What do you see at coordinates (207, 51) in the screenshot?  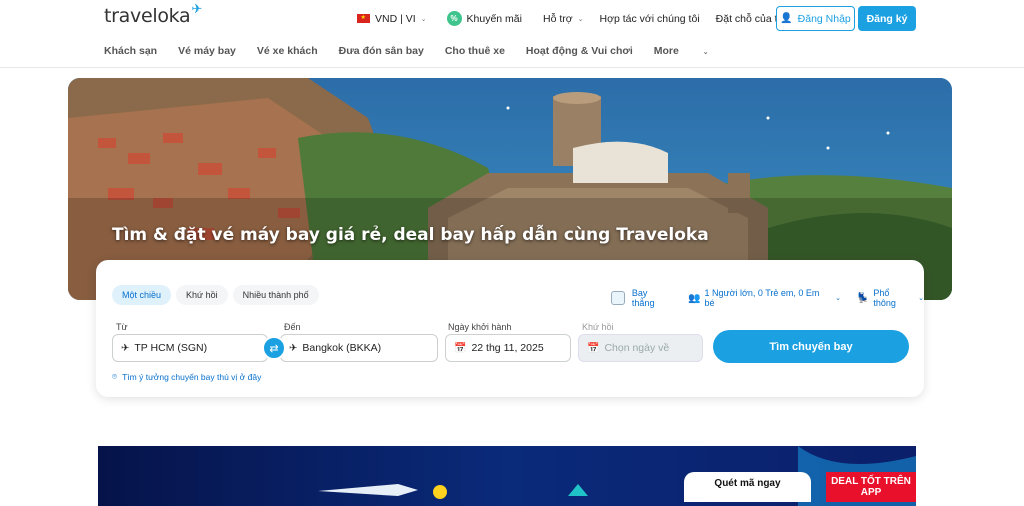 I see `nav-item-flights: Vé máy bay` at bounding box center [207, 51].